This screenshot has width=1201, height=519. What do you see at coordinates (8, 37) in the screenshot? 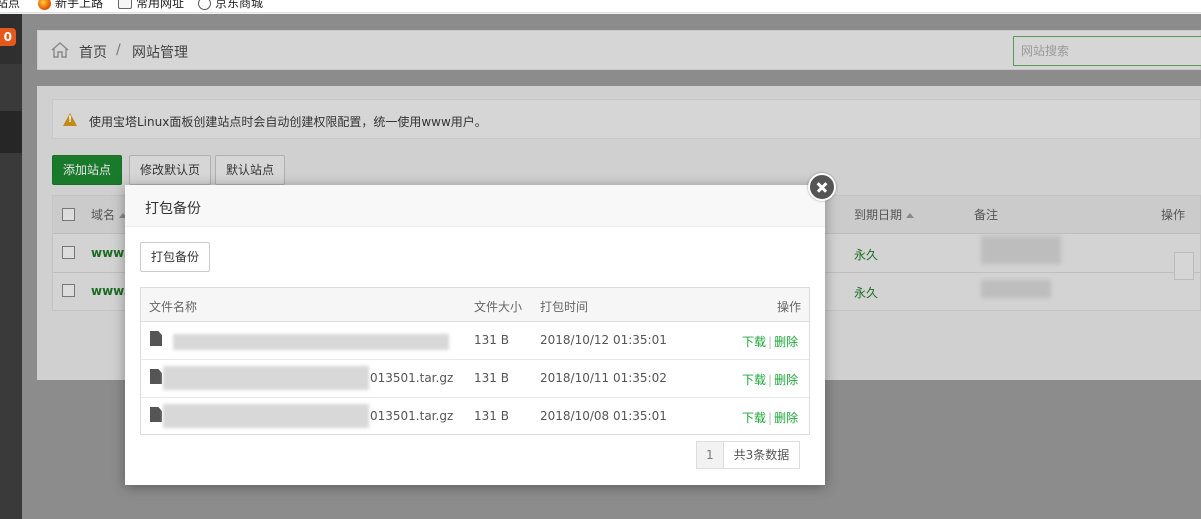
I see `notification-badge: 0` at bounding box center [8, 37].